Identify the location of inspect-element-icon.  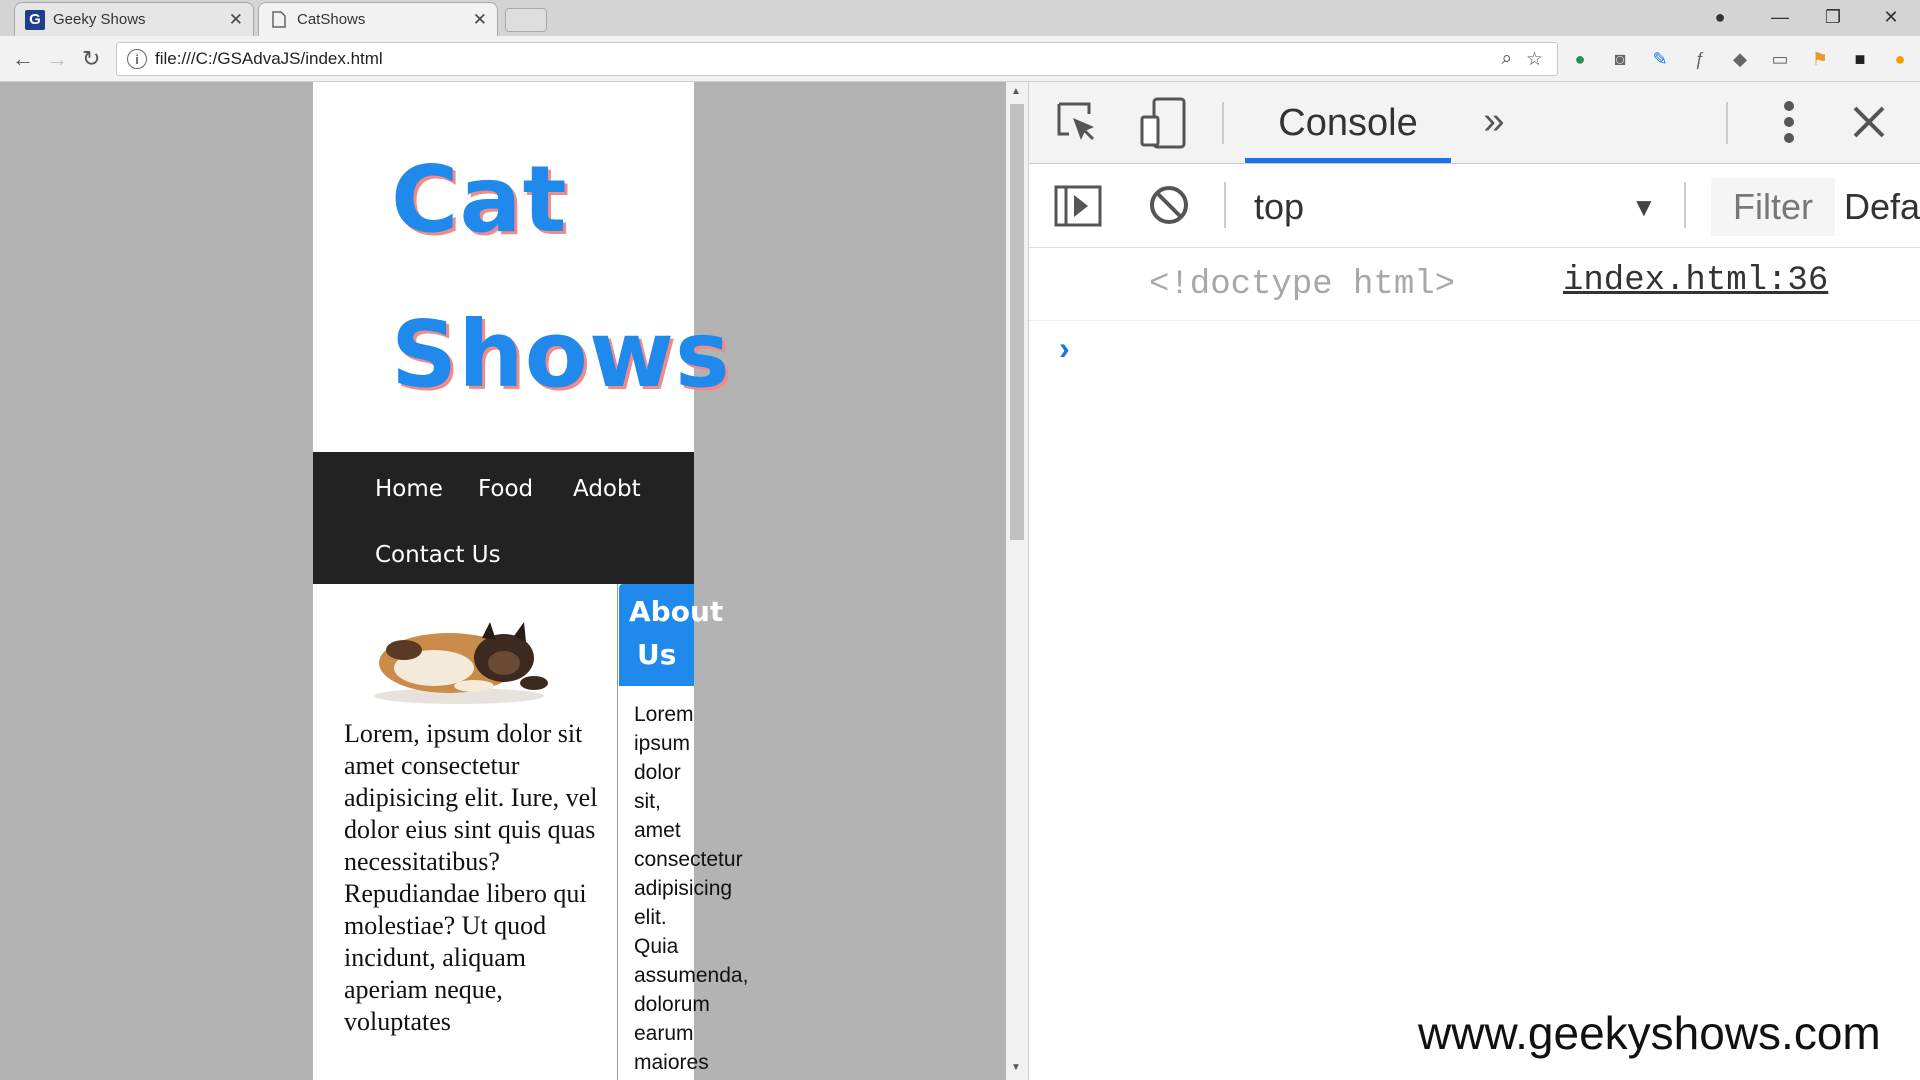
(1078, 123).